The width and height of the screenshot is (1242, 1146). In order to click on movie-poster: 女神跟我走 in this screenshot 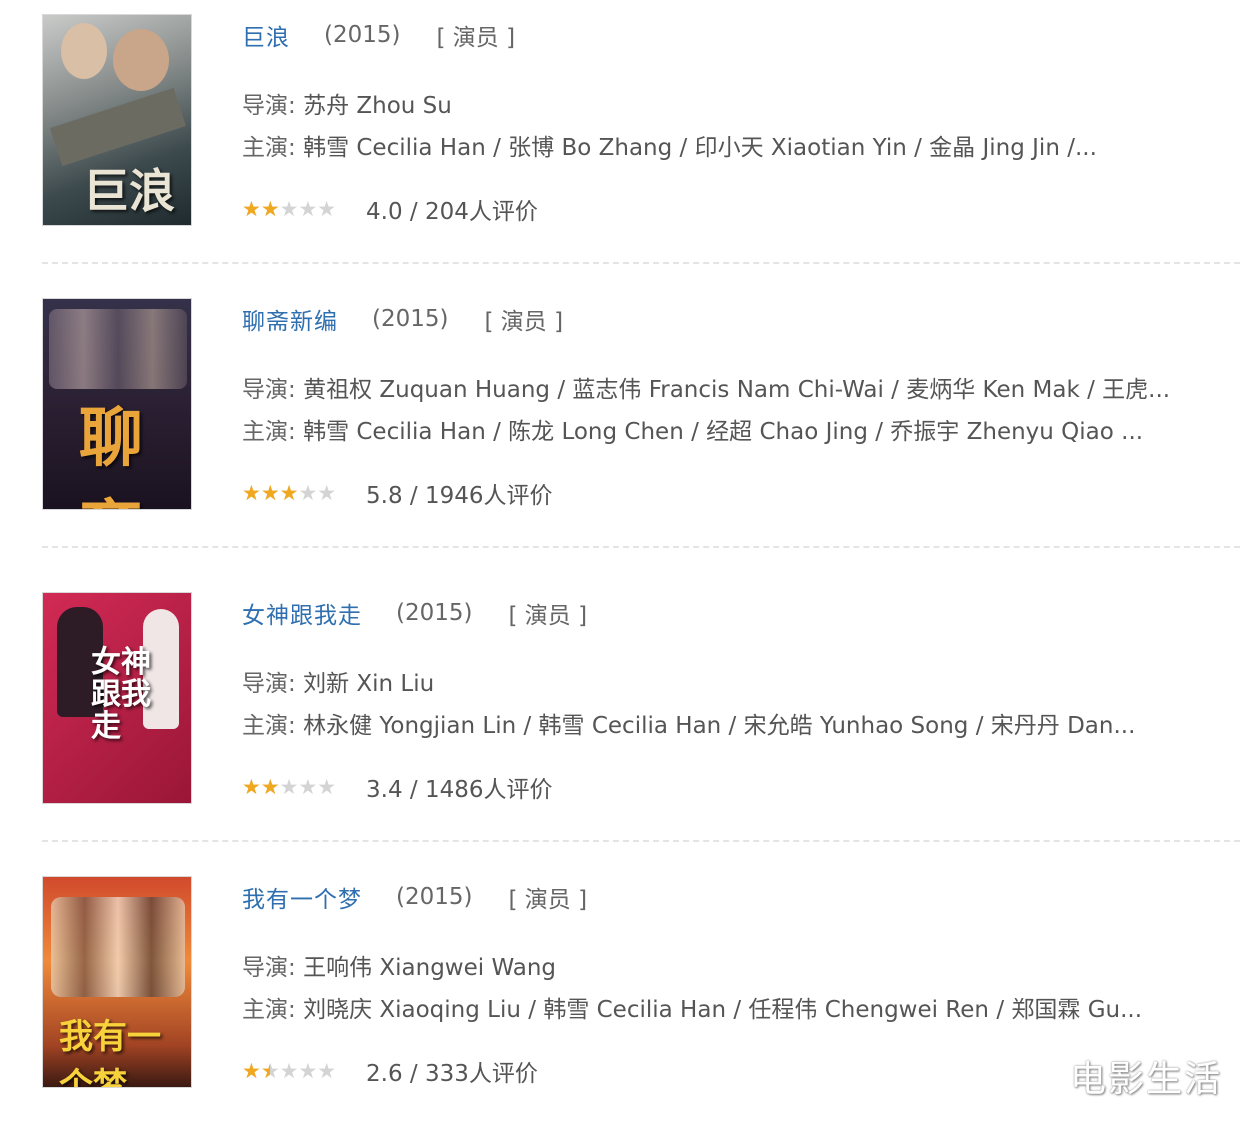, I will do `click(117, 698)`.